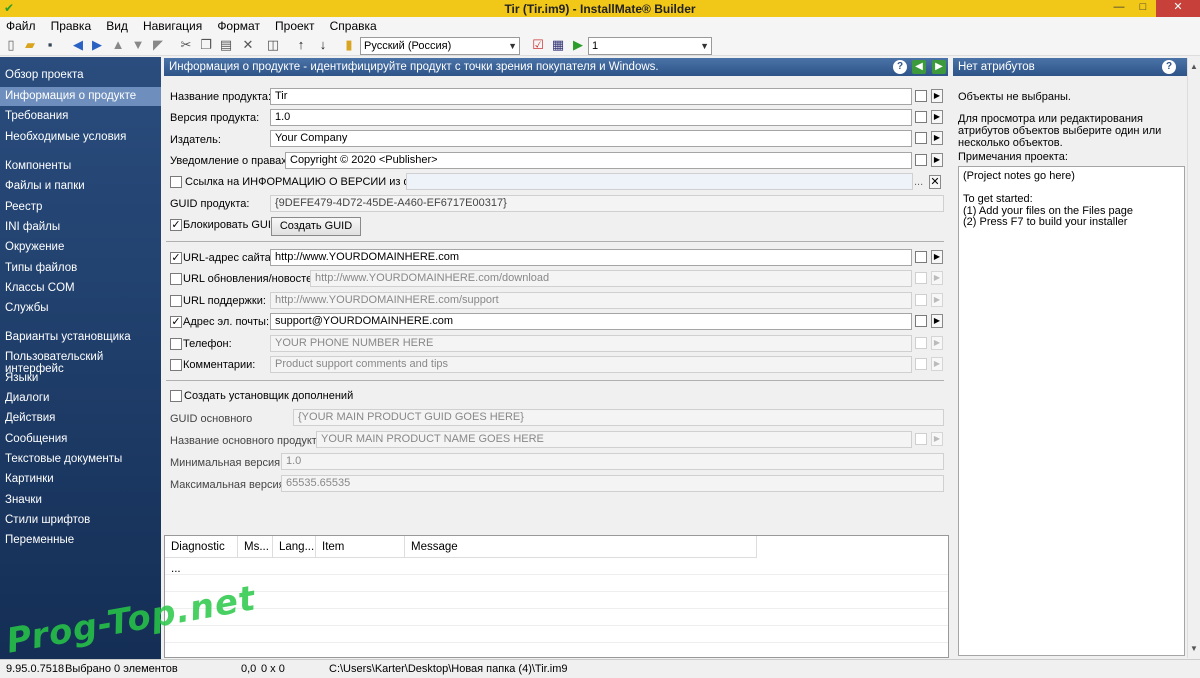  I want to click on sidebar-item-components: Компоненты, so click(38, 166).